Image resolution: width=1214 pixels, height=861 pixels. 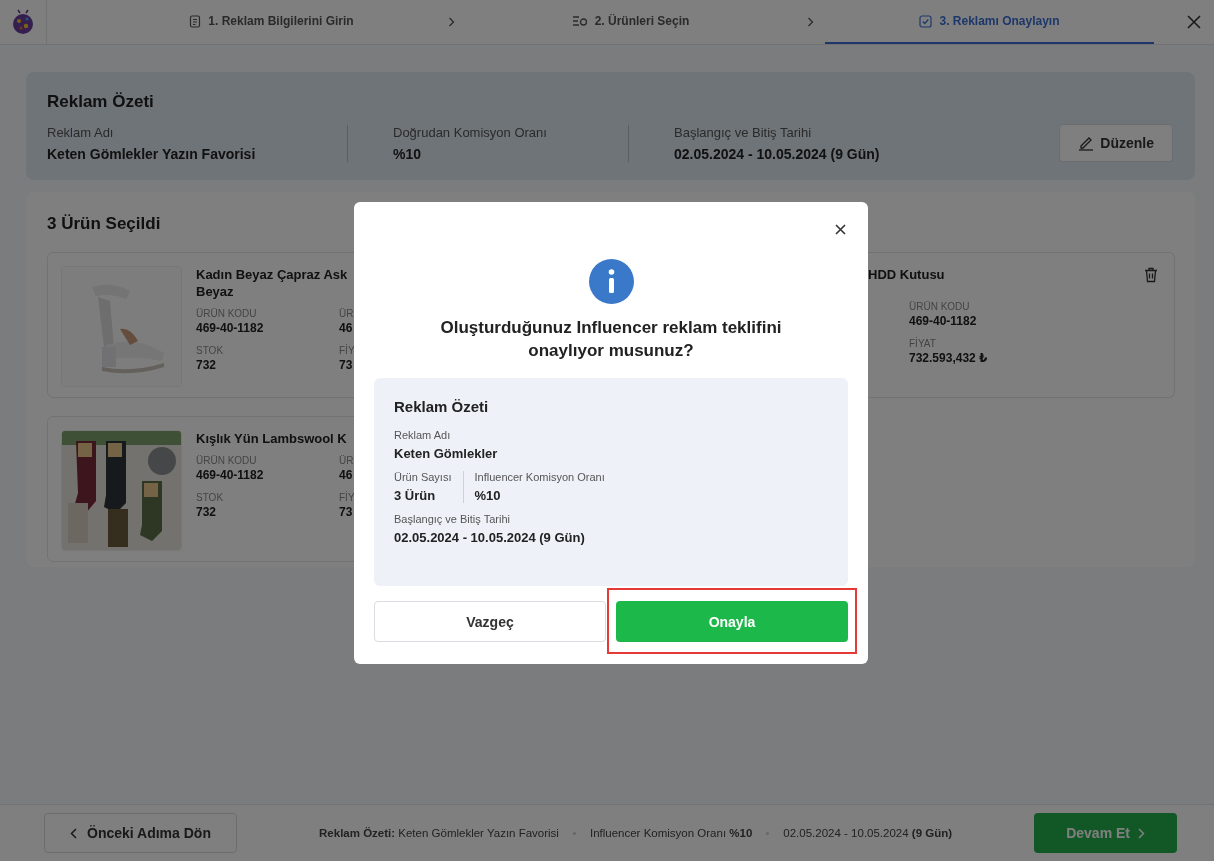 What do you see at coordinates (539, 477) in the screenshot?
I see `field-label: Influencer Komisyon Oranı` at bounding box center [539, 477].